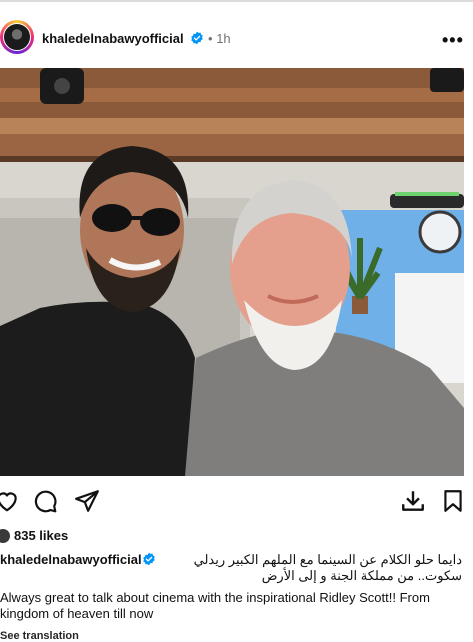 Image resolution: width=473 pixels, height=642 pixels. What do you see at coordinates (236, 40) in the screenshot?
I see `post-header: khaledelnabawyofficial • 1h •••` at bounding box center [236, 40].